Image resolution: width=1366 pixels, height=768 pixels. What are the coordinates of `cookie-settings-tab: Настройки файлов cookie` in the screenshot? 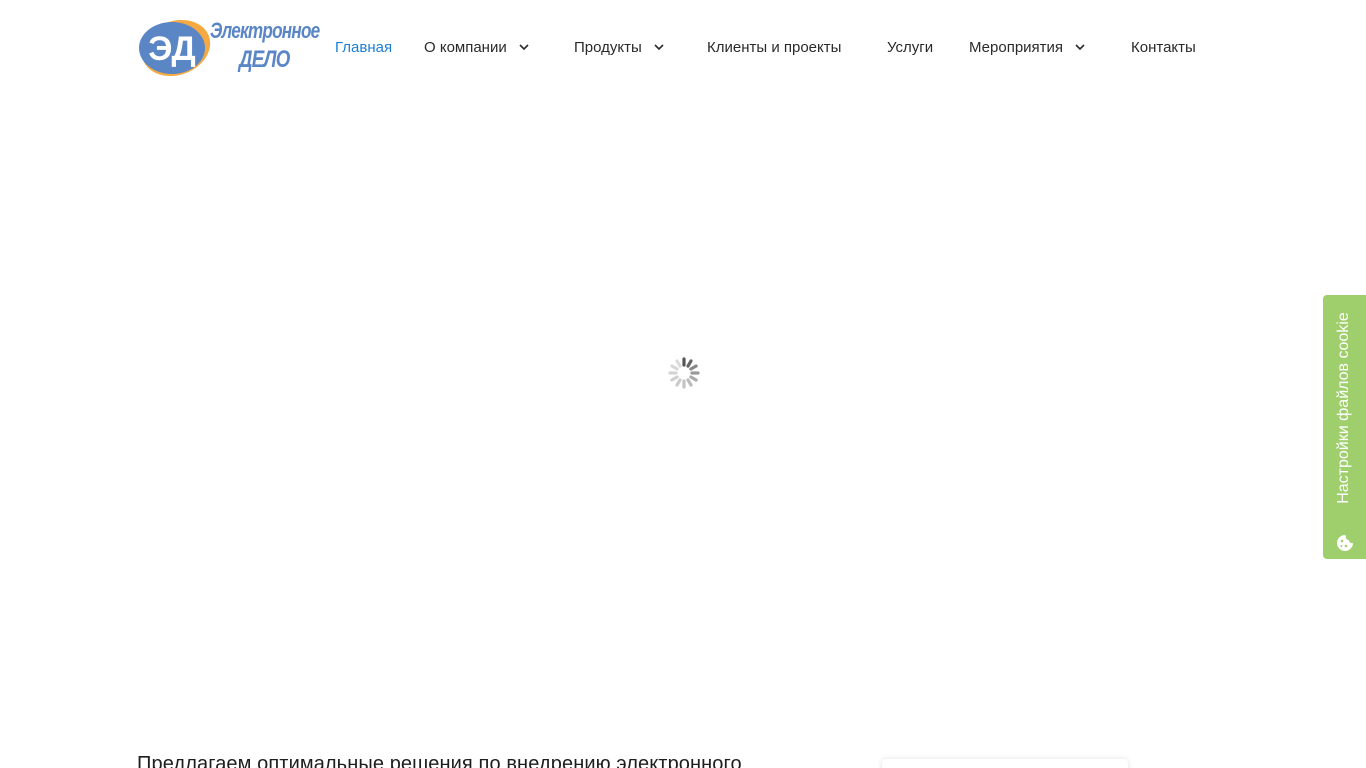 It's located at (1344, 427).